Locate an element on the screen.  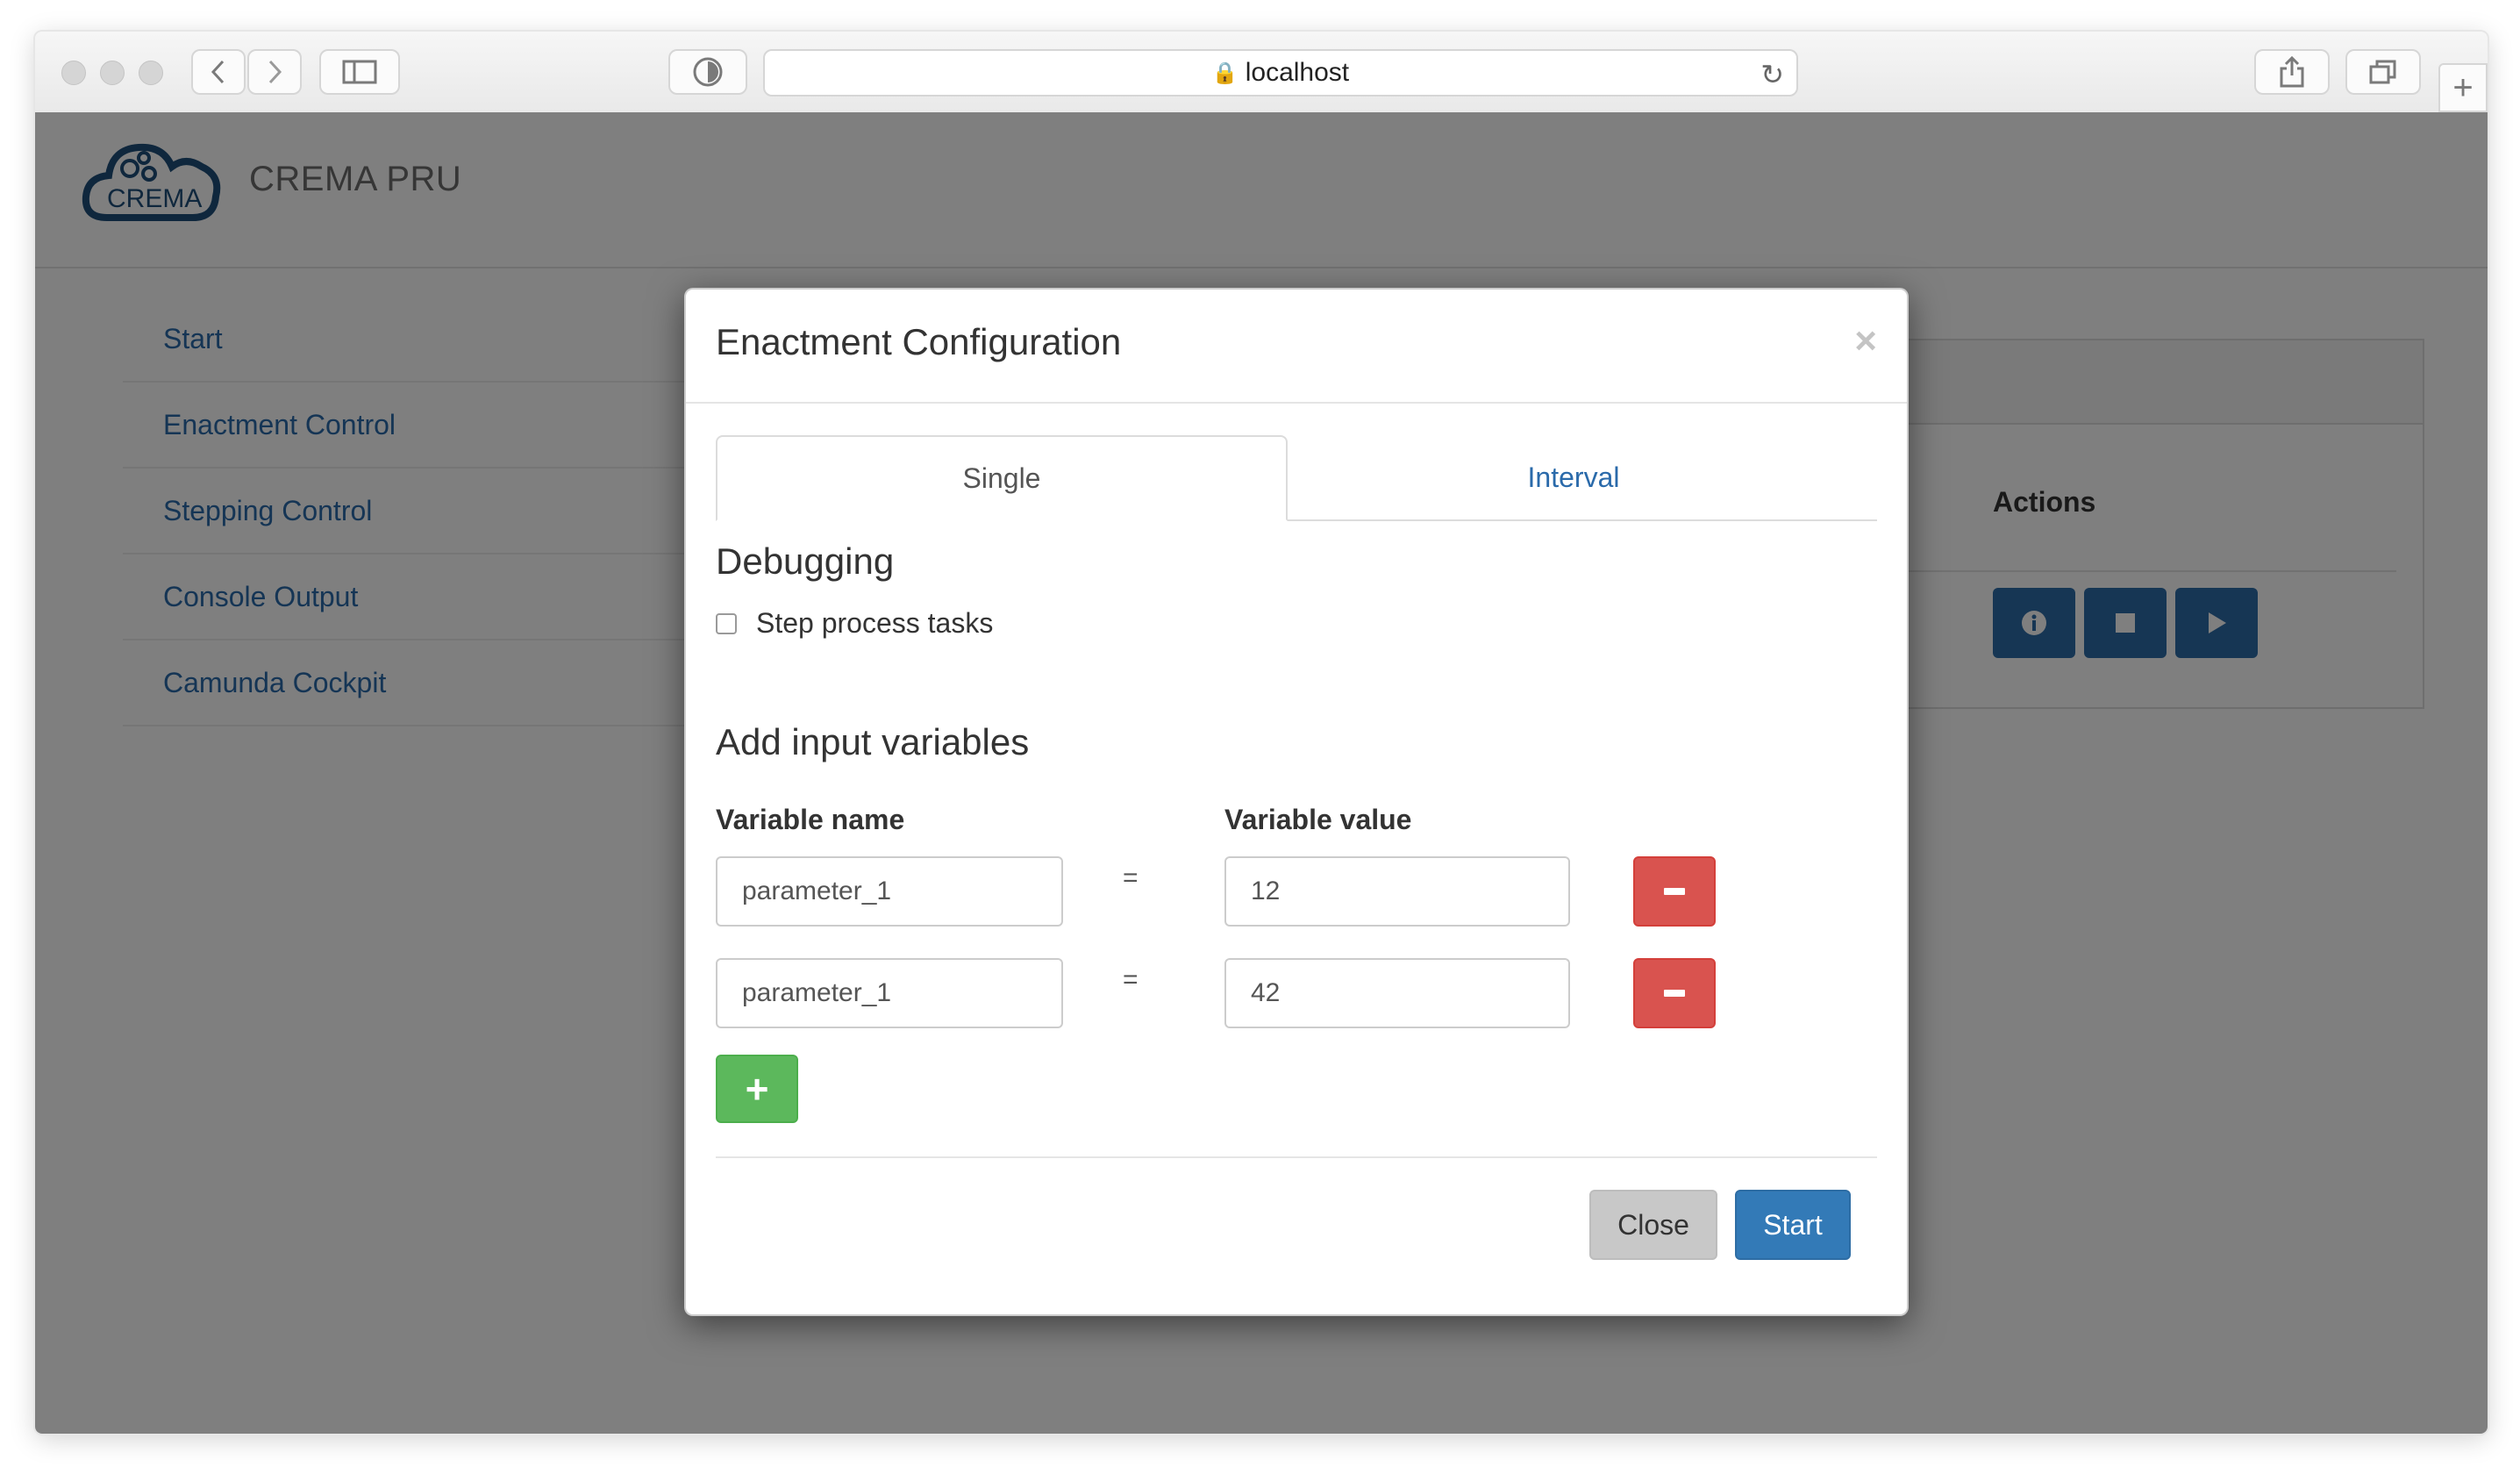
tab-single: Single is located at coordinates (1002, 478).